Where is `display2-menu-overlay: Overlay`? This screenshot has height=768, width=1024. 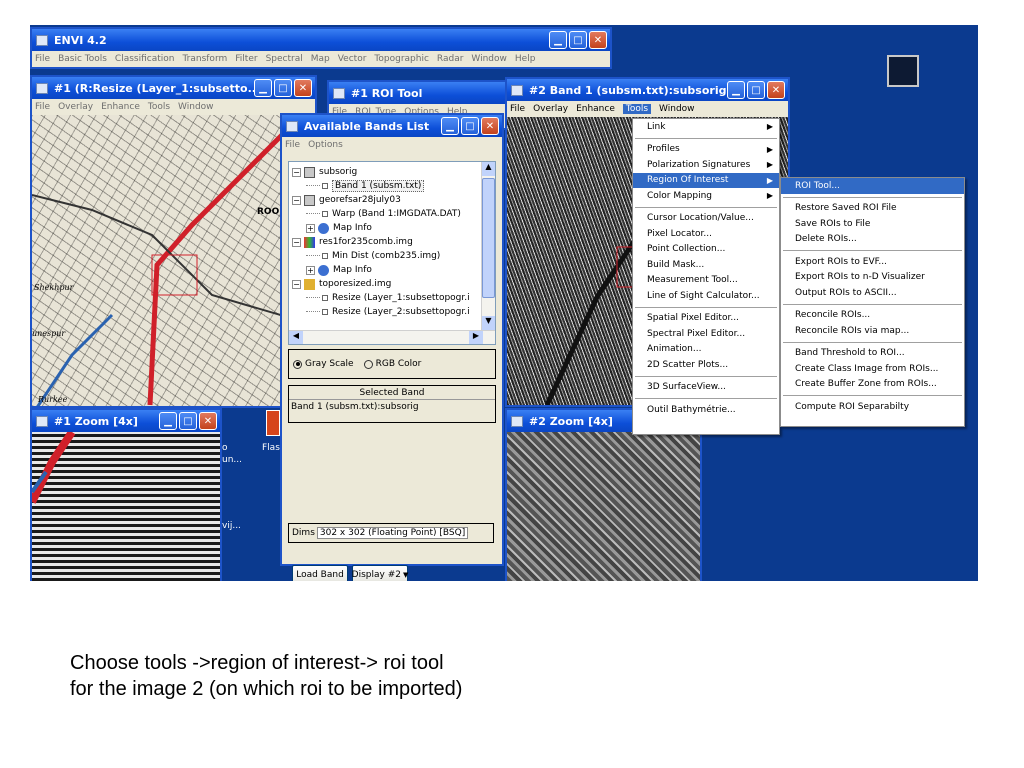 display2-menu-overlay: Overlay is located at coordinates (550, 109).